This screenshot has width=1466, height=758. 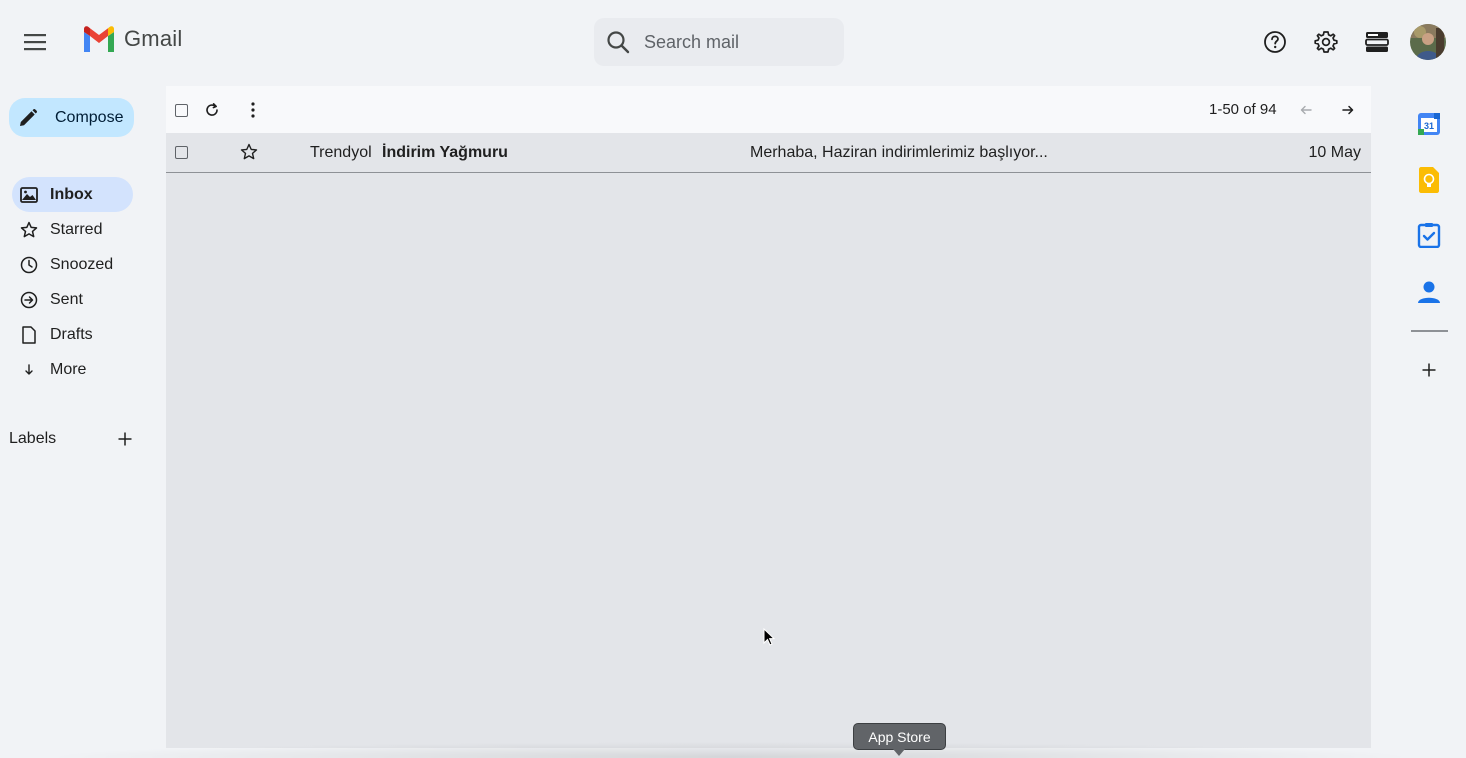 I want to click on gear-icon, so click(x=1326, y=42).